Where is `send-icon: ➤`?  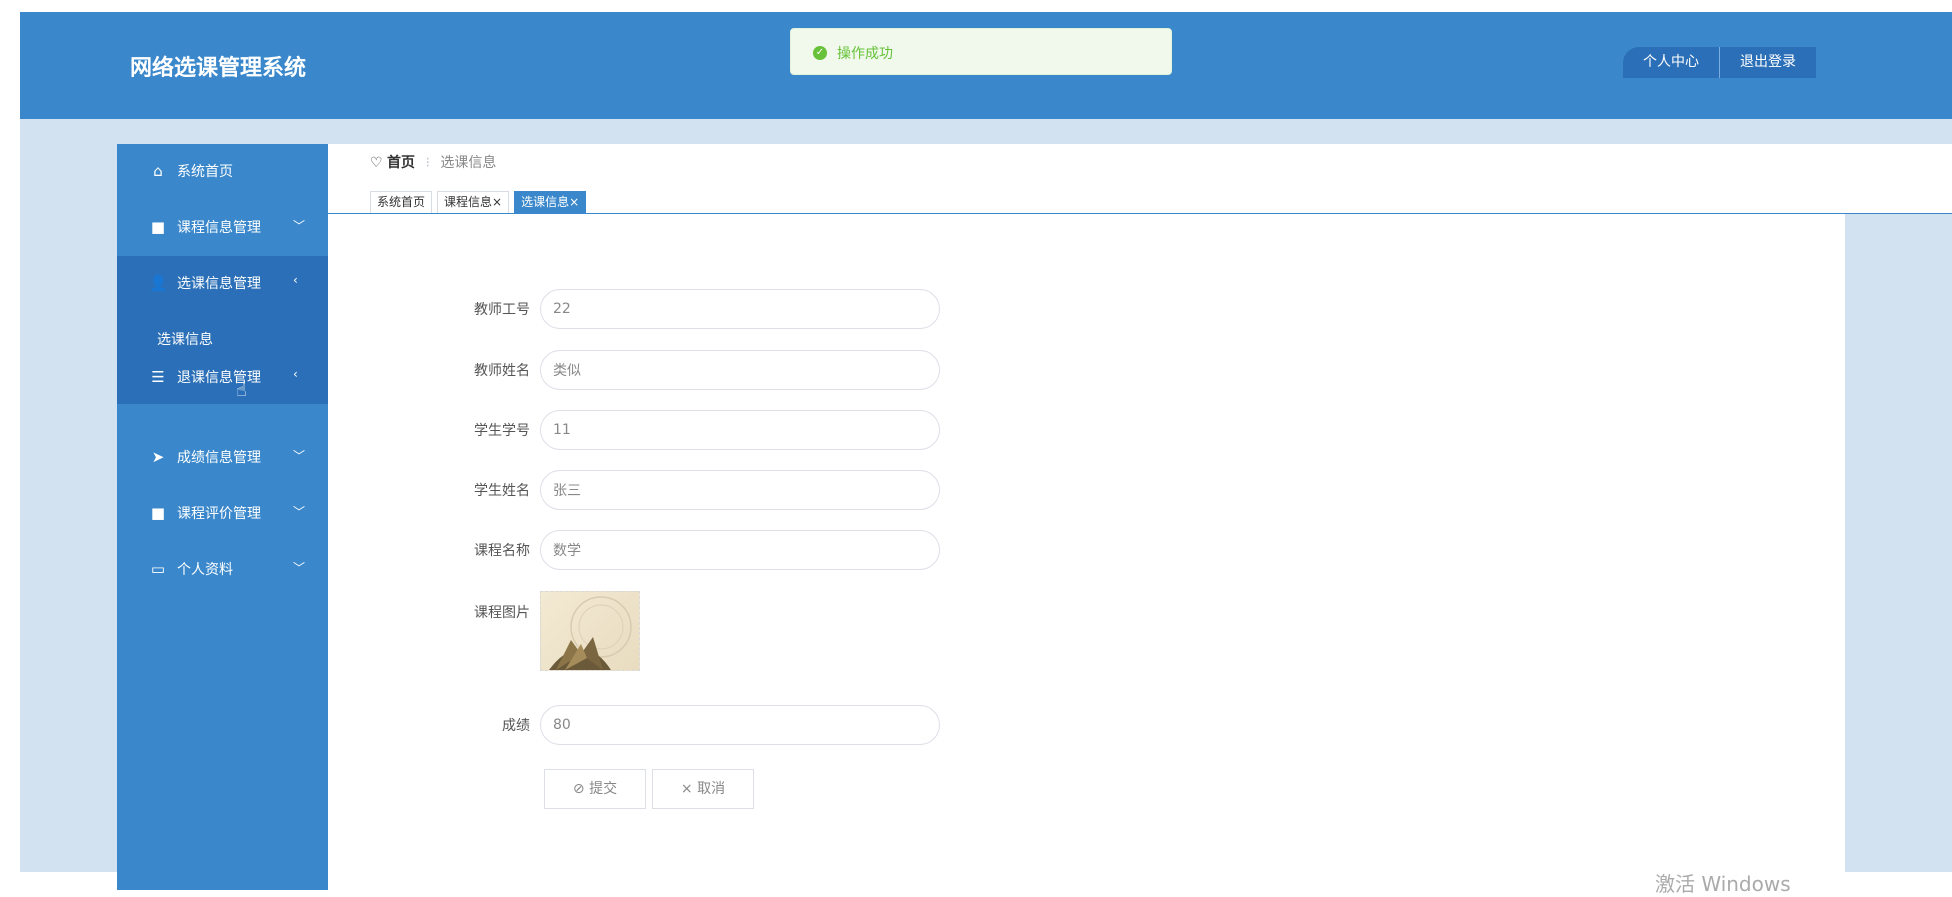
send-icon: ➤ is located at coordinates (158, 457).